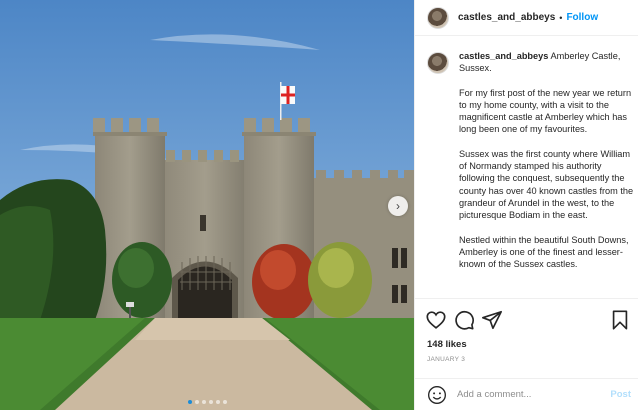 Image resolution: width=638 pixels, height=410 pixels. I want to click on caption-username-link: castles_and_abbeys, so click(503, 56).